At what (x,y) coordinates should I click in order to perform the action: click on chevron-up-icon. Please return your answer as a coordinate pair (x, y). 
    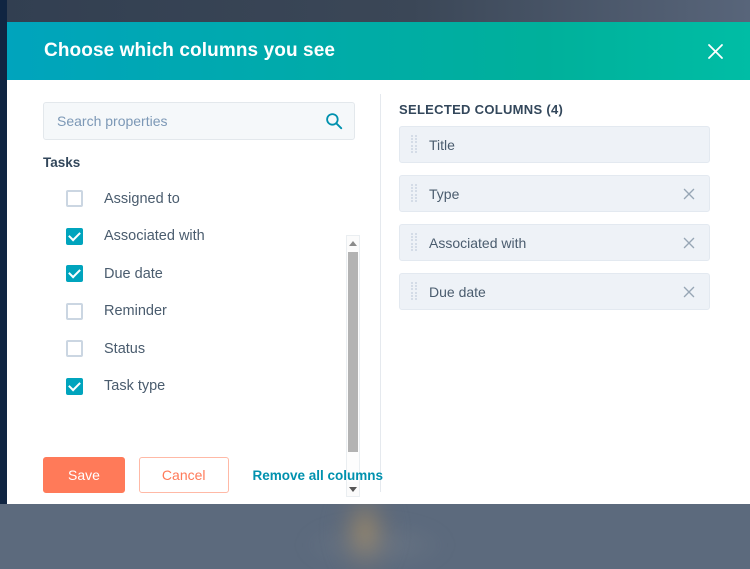
    Looking at the image, I should click on (353, 243).